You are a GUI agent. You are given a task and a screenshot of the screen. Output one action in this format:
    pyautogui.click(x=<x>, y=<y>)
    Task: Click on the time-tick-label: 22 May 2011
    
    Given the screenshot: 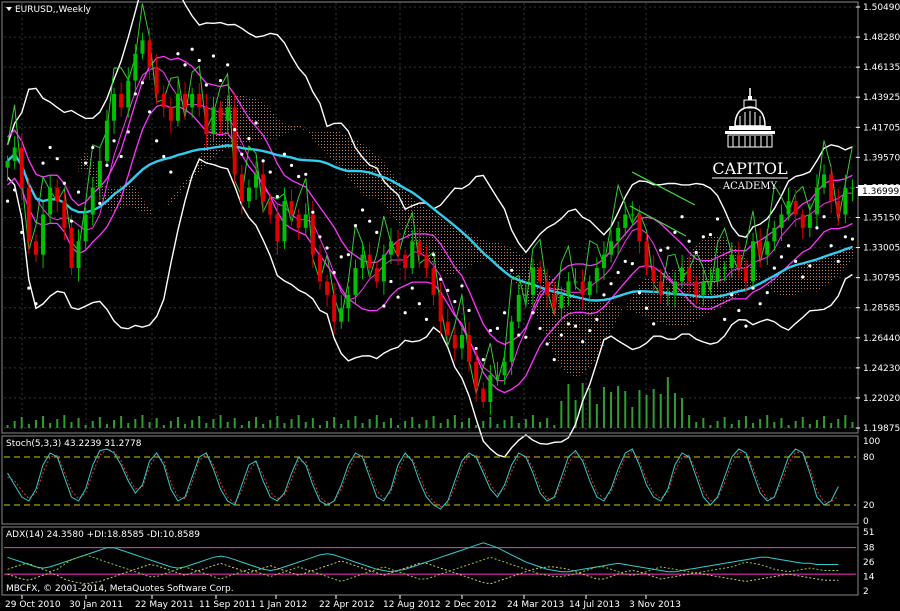 What is the action you would take?
    pyautogui.click(x=164, y=605)
    